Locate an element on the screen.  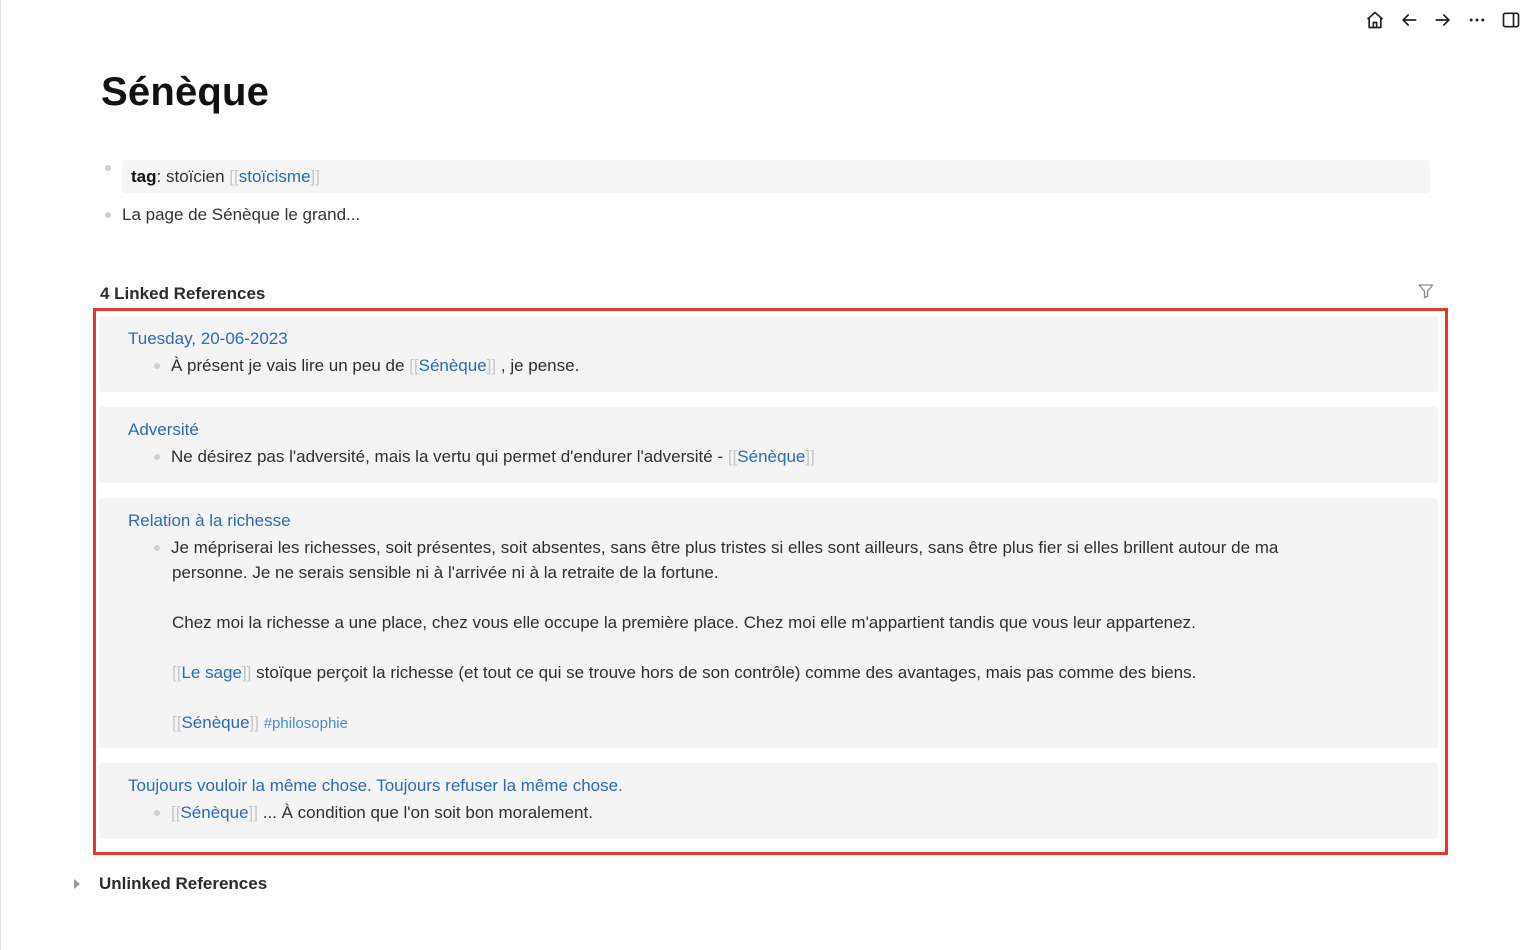
page-title: Sénèque is located at coordinates (185, 92).